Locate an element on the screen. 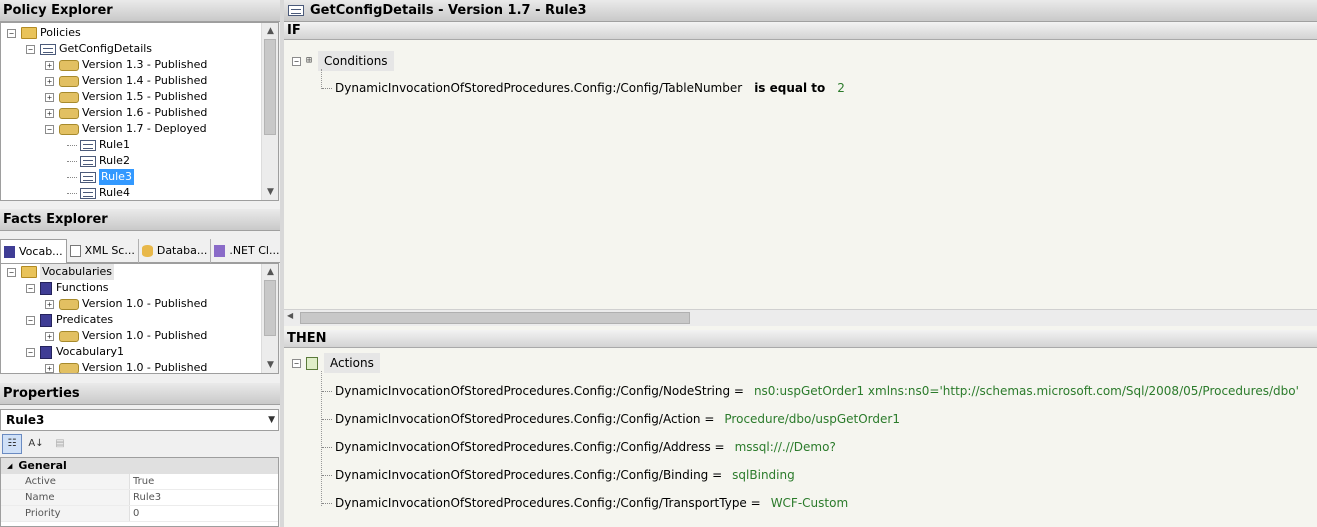 This screenshot has width=1317, height=527. facts-tree-scrollbar: ▲ ▼ is located at coordinates (269, 318).